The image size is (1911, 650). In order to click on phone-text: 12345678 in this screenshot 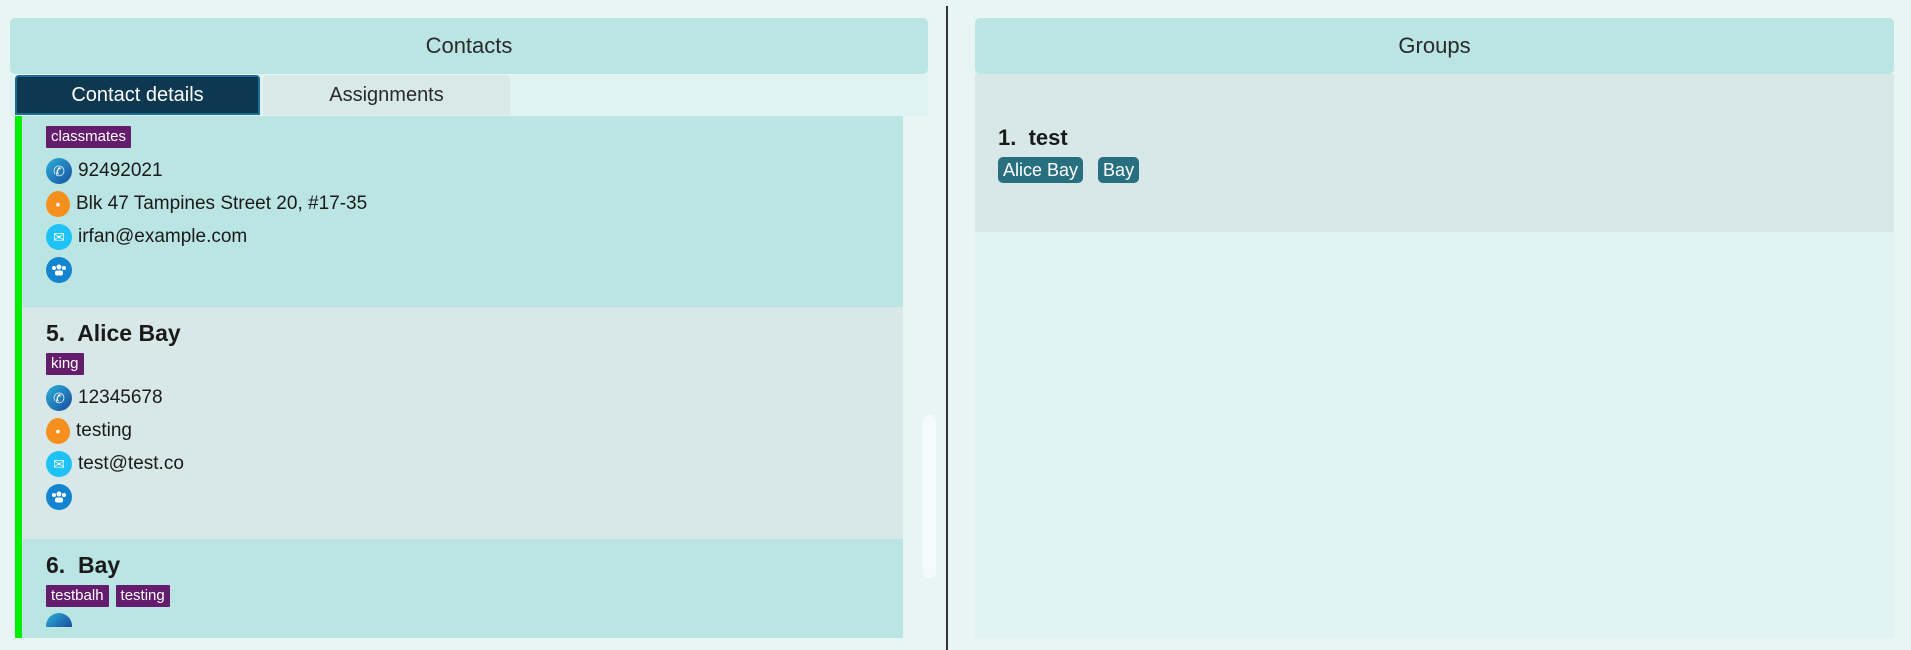, I will do `click(120, 397)`.